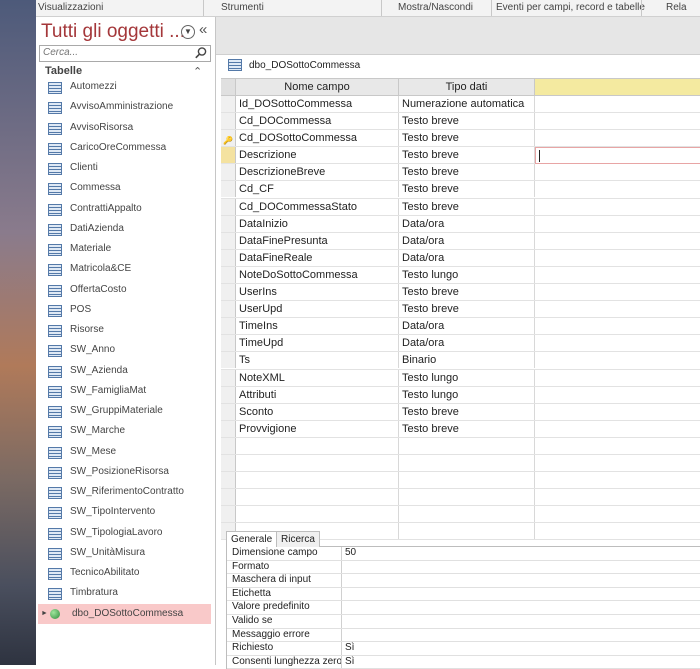 This screenshot has width=700, height=669. I want to click on table-row: Cd_DOCommessaStato Testo breve, so click(460, 207).